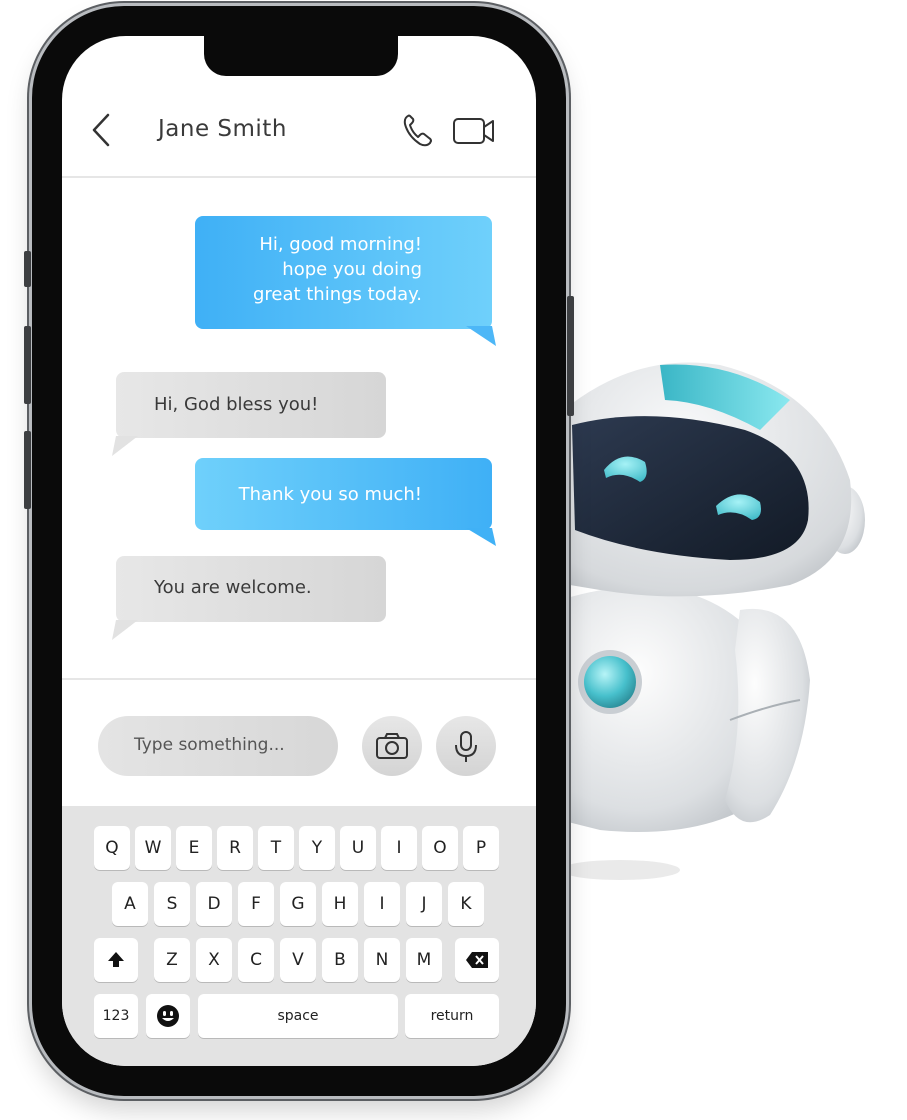  Describe the element at coordinates (466, 904) in the screenshot. I see `key: K` at that location.